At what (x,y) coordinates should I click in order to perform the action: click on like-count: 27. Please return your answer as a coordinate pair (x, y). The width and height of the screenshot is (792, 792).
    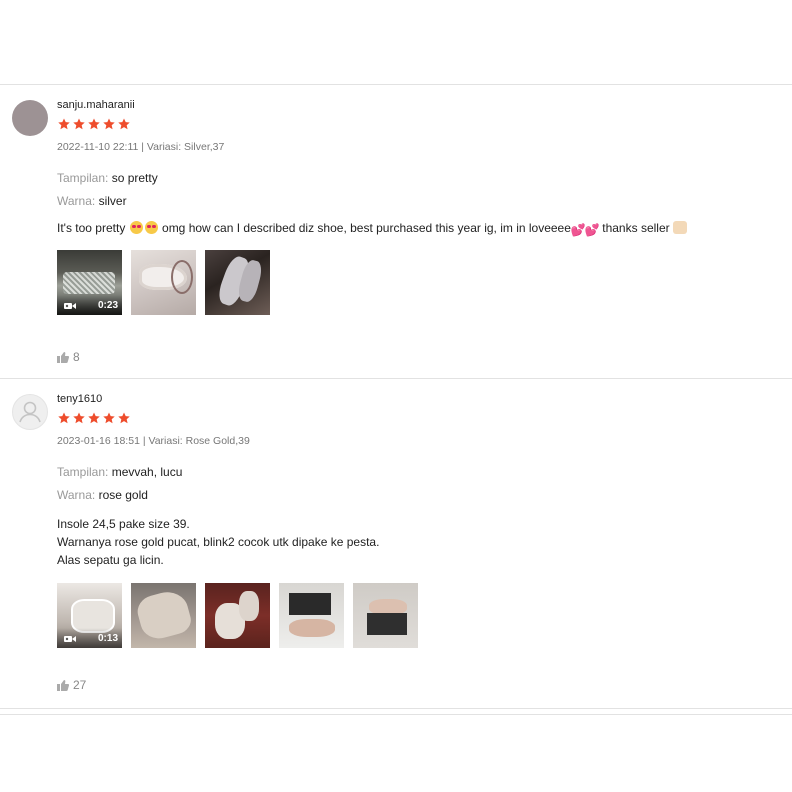
    Looking at the image, I should click on (80, 685).